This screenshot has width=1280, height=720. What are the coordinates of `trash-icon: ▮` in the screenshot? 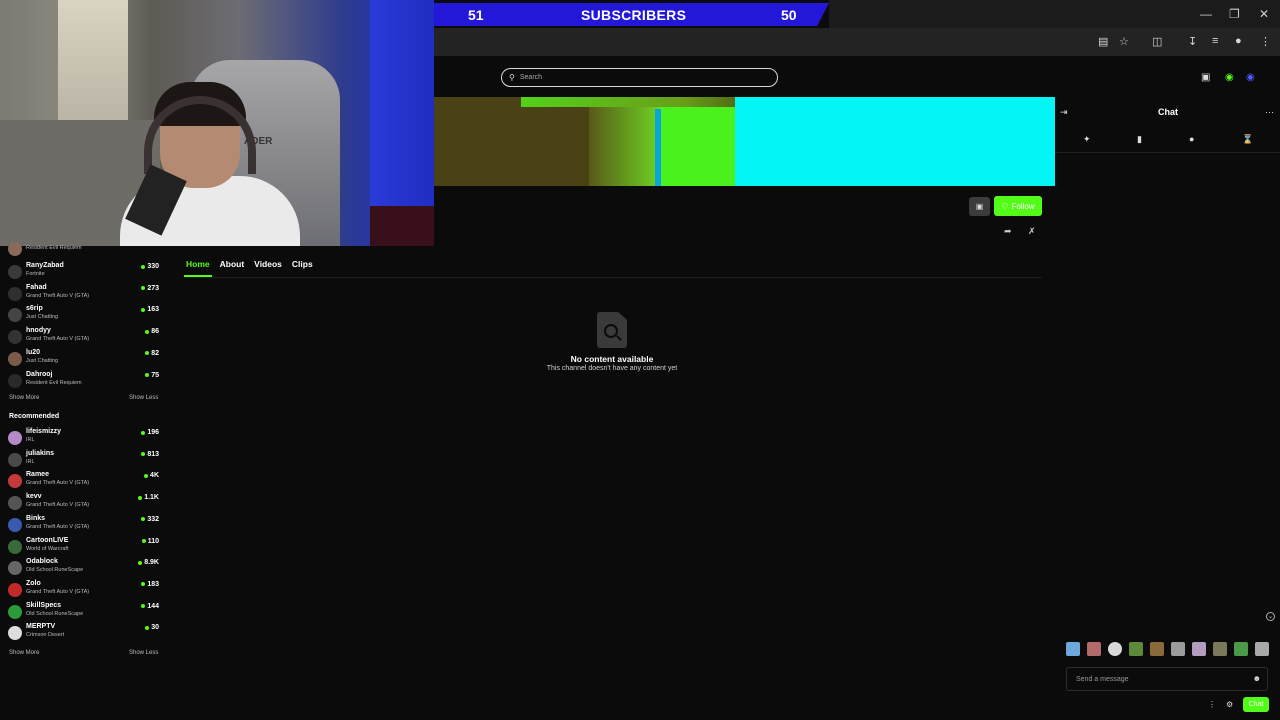 It's located at (1139, 139).